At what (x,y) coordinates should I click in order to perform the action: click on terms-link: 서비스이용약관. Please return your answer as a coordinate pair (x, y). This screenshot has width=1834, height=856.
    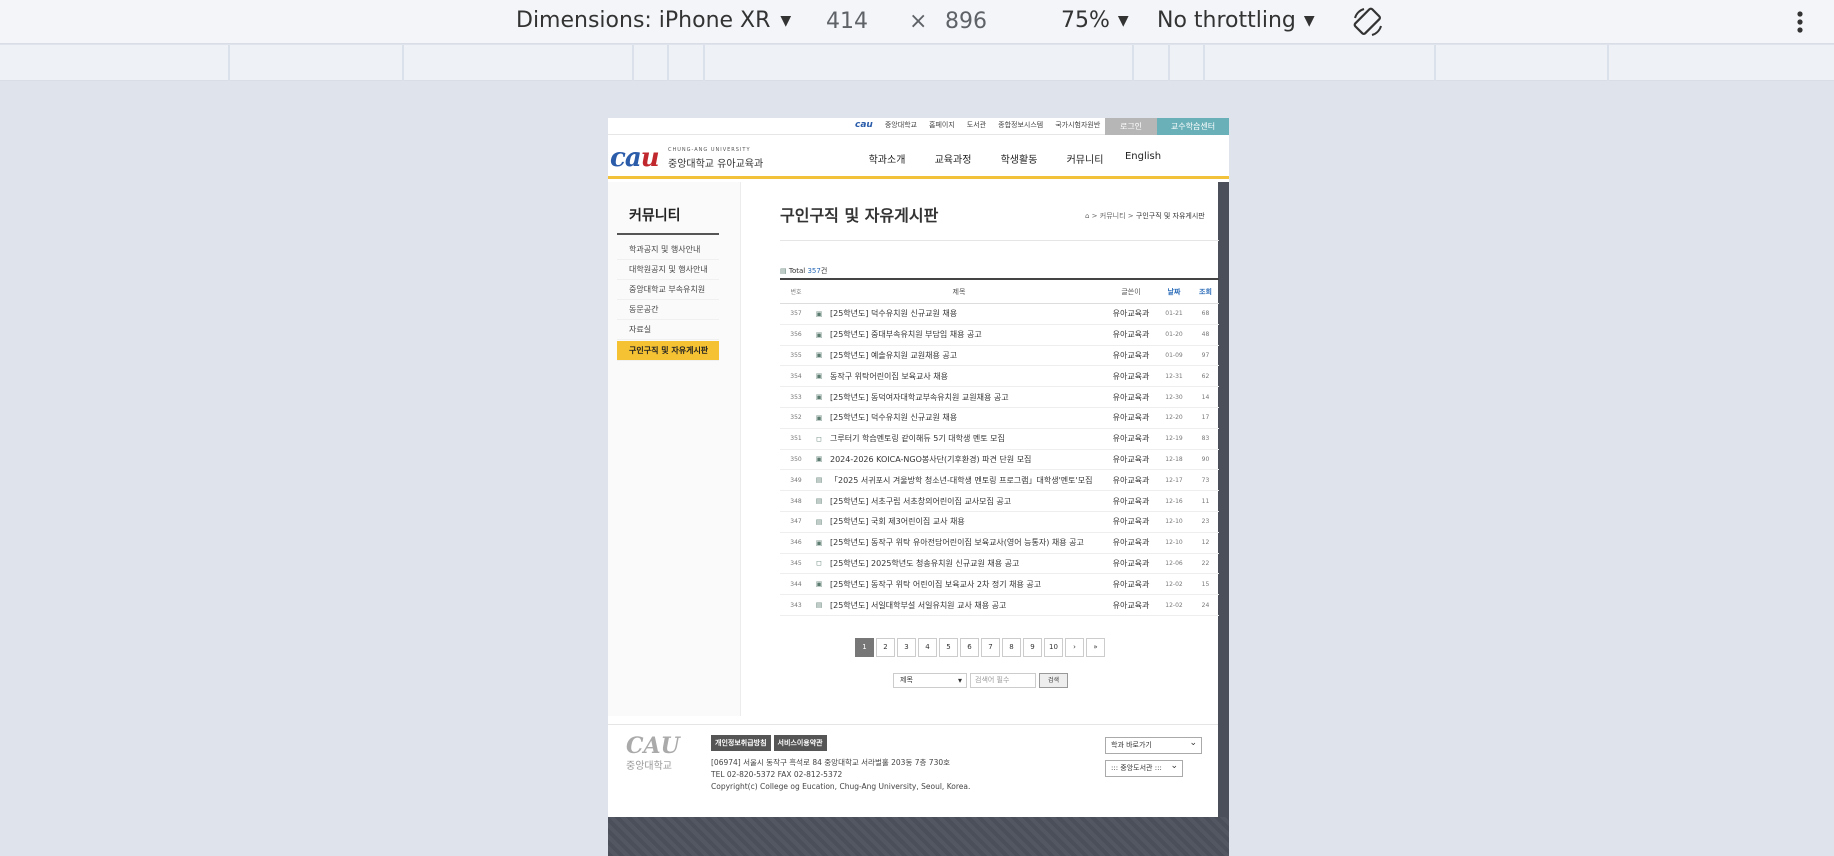
    Looking at the image, I should click on (800, 743).